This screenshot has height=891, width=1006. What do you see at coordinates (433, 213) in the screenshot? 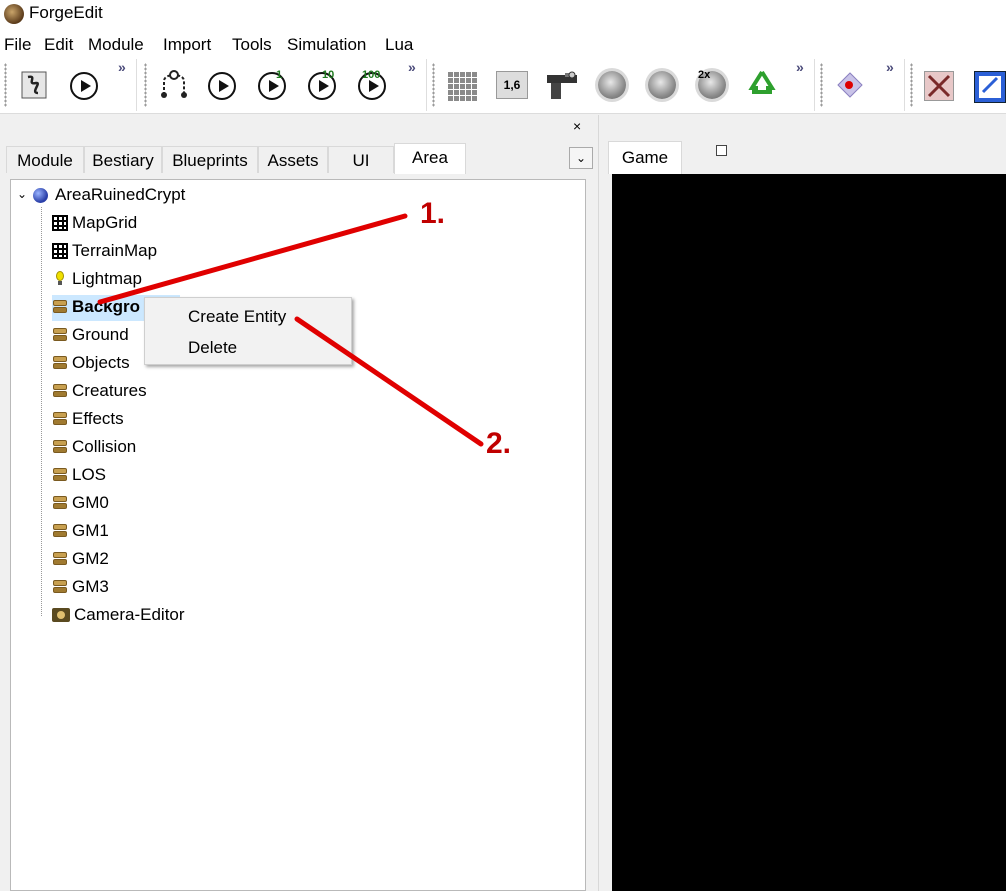
I see `annotation-label-1: 1.` at bounding box center [433, 213].